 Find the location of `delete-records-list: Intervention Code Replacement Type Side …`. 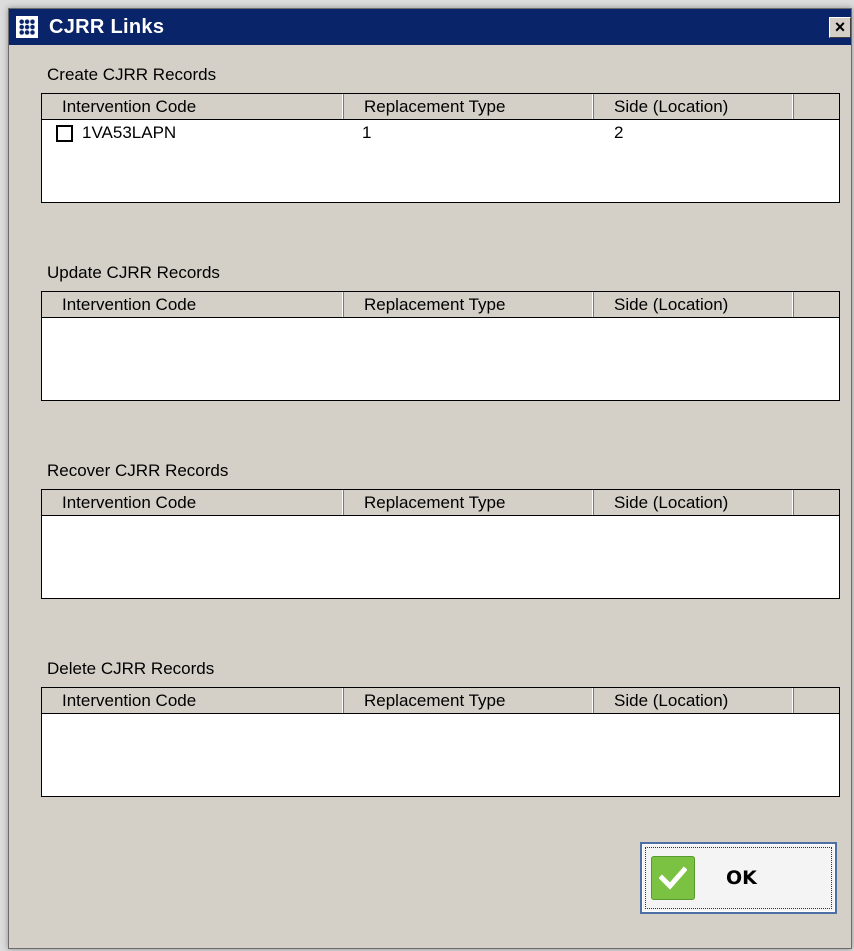

delete-records-list: Intervention Code Replacement Type Side … is located at coordinates (440, 742).